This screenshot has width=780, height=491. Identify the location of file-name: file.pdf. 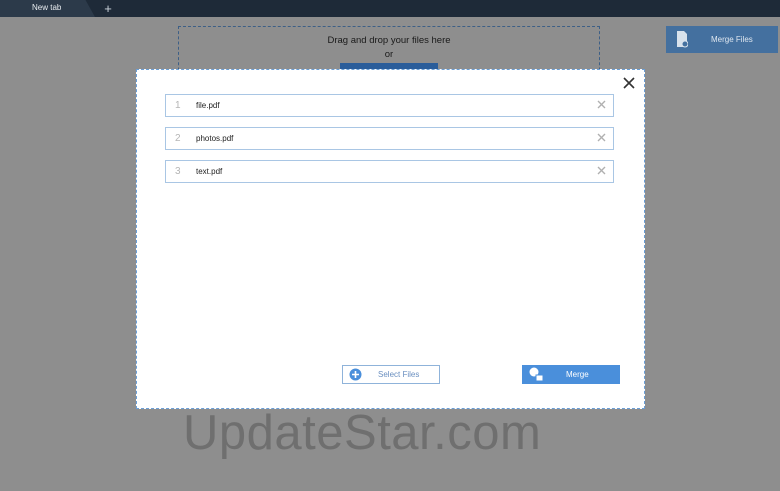
(208, 105).